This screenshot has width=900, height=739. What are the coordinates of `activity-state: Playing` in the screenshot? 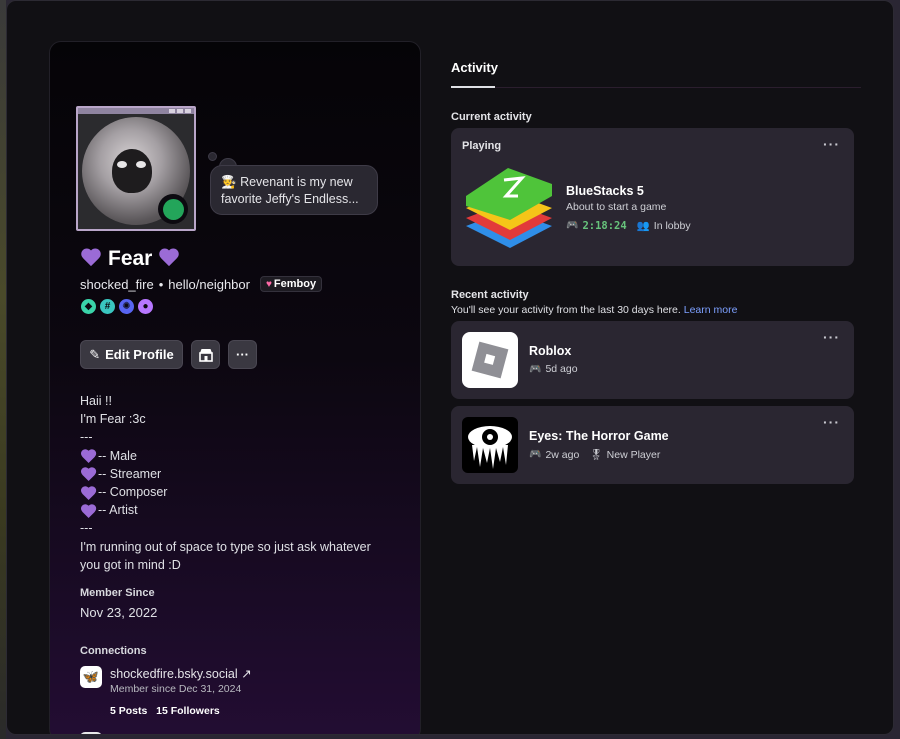 It's located at (482, 146).